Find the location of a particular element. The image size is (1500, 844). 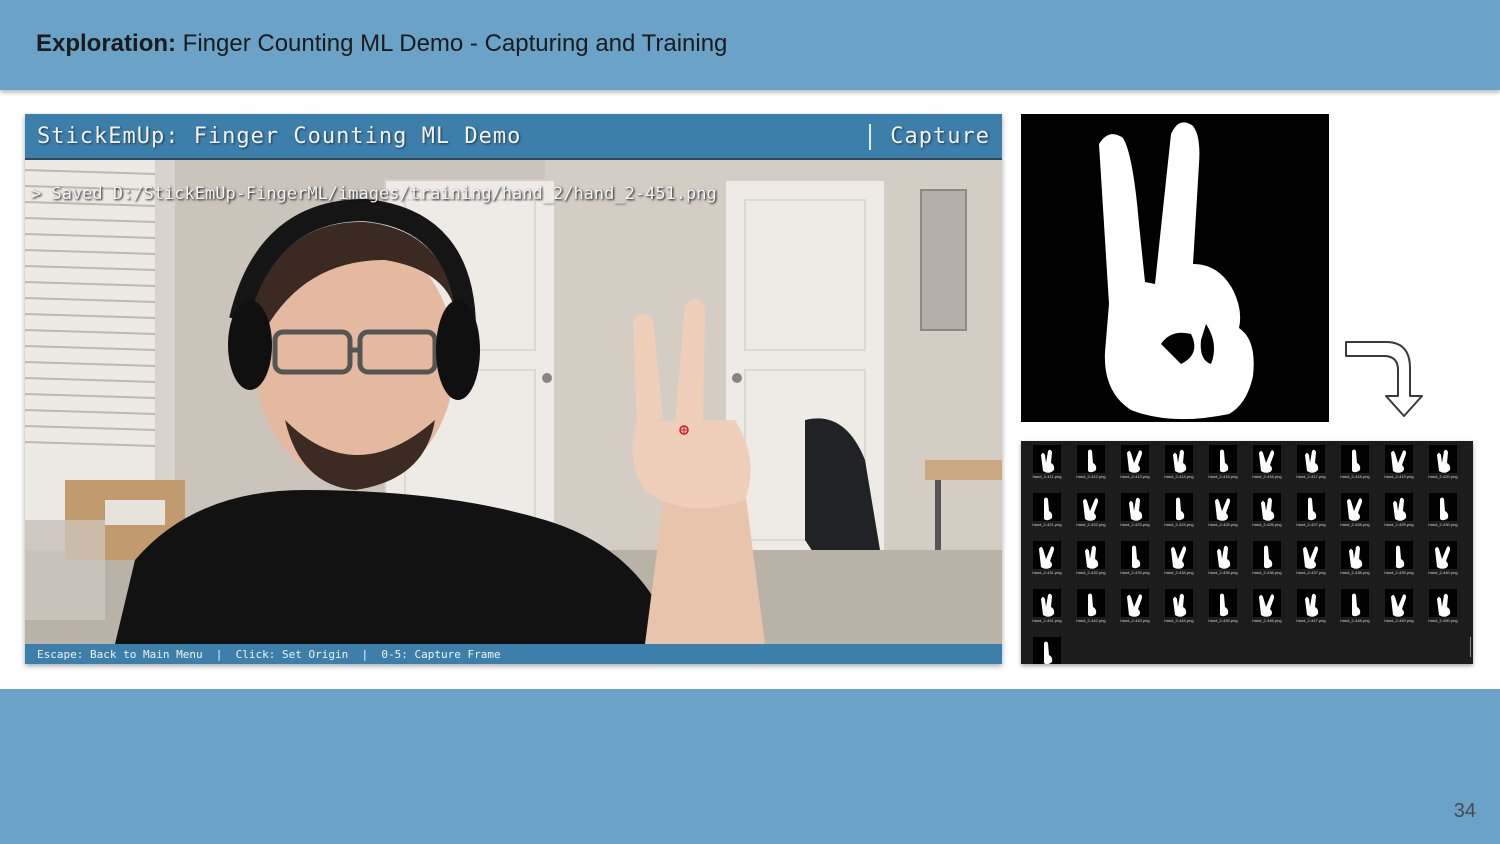

gallery-thumbnail: hand_2-420.png is located at coordinates (1443, 465).